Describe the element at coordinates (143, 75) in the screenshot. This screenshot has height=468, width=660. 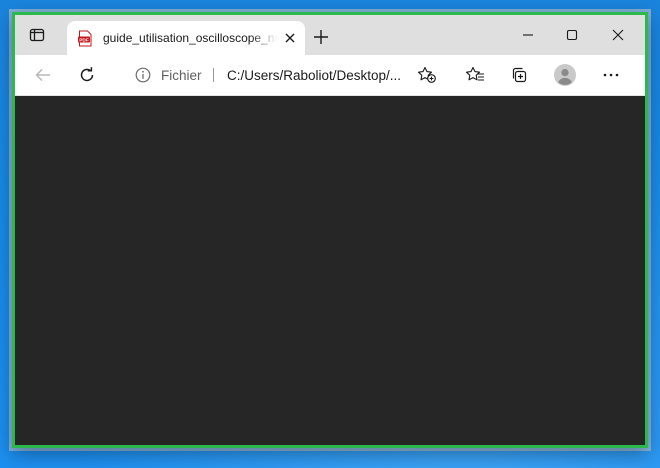
I see `info-icon` at that location.